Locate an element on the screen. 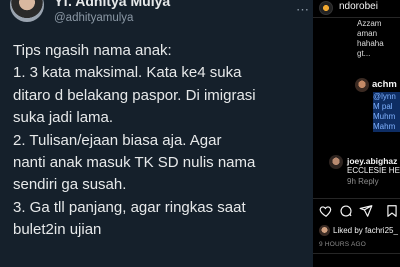  tweet-line: ditaro d belakang paspor. Di imigrasi is located at coordinates (134, 95).